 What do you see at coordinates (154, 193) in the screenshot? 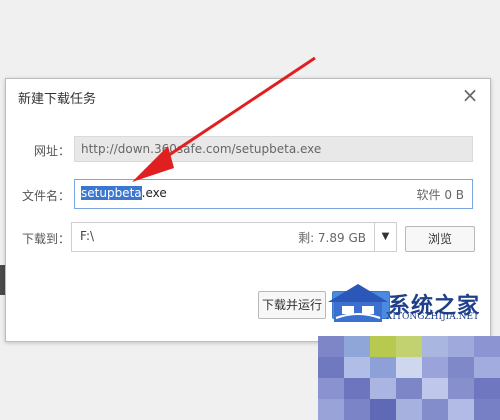
I see `filename-extension: .exe` at bounding box center [154, 193].